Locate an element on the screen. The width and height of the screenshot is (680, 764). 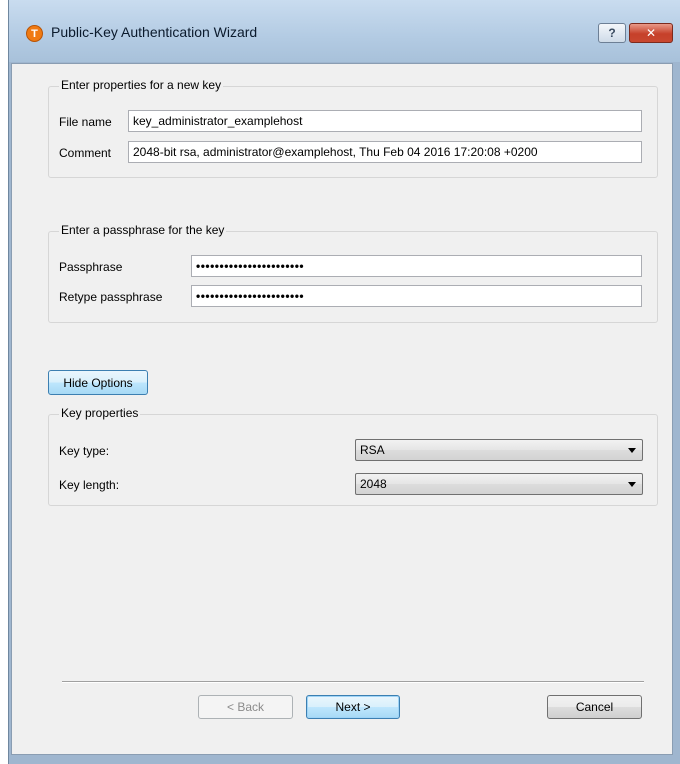
help-button: ? is located at coordinates (612, 33).